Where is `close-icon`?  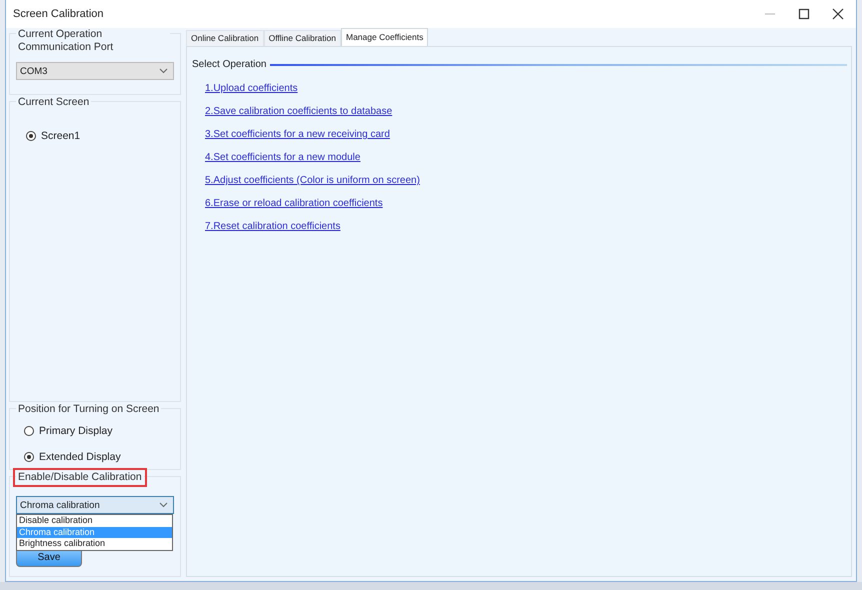 close-icon is located at coordinates (838, 14).